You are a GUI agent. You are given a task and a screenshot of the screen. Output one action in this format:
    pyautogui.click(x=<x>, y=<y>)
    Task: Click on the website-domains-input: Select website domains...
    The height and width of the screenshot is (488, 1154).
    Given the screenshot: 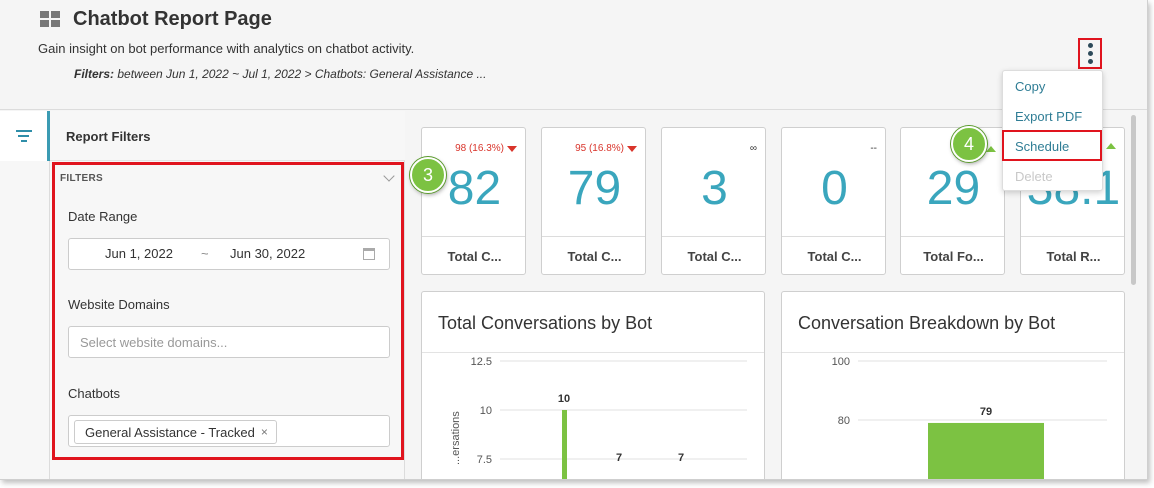 What is the action you would take?
    pyautogui.click(x=229, y=342)
    